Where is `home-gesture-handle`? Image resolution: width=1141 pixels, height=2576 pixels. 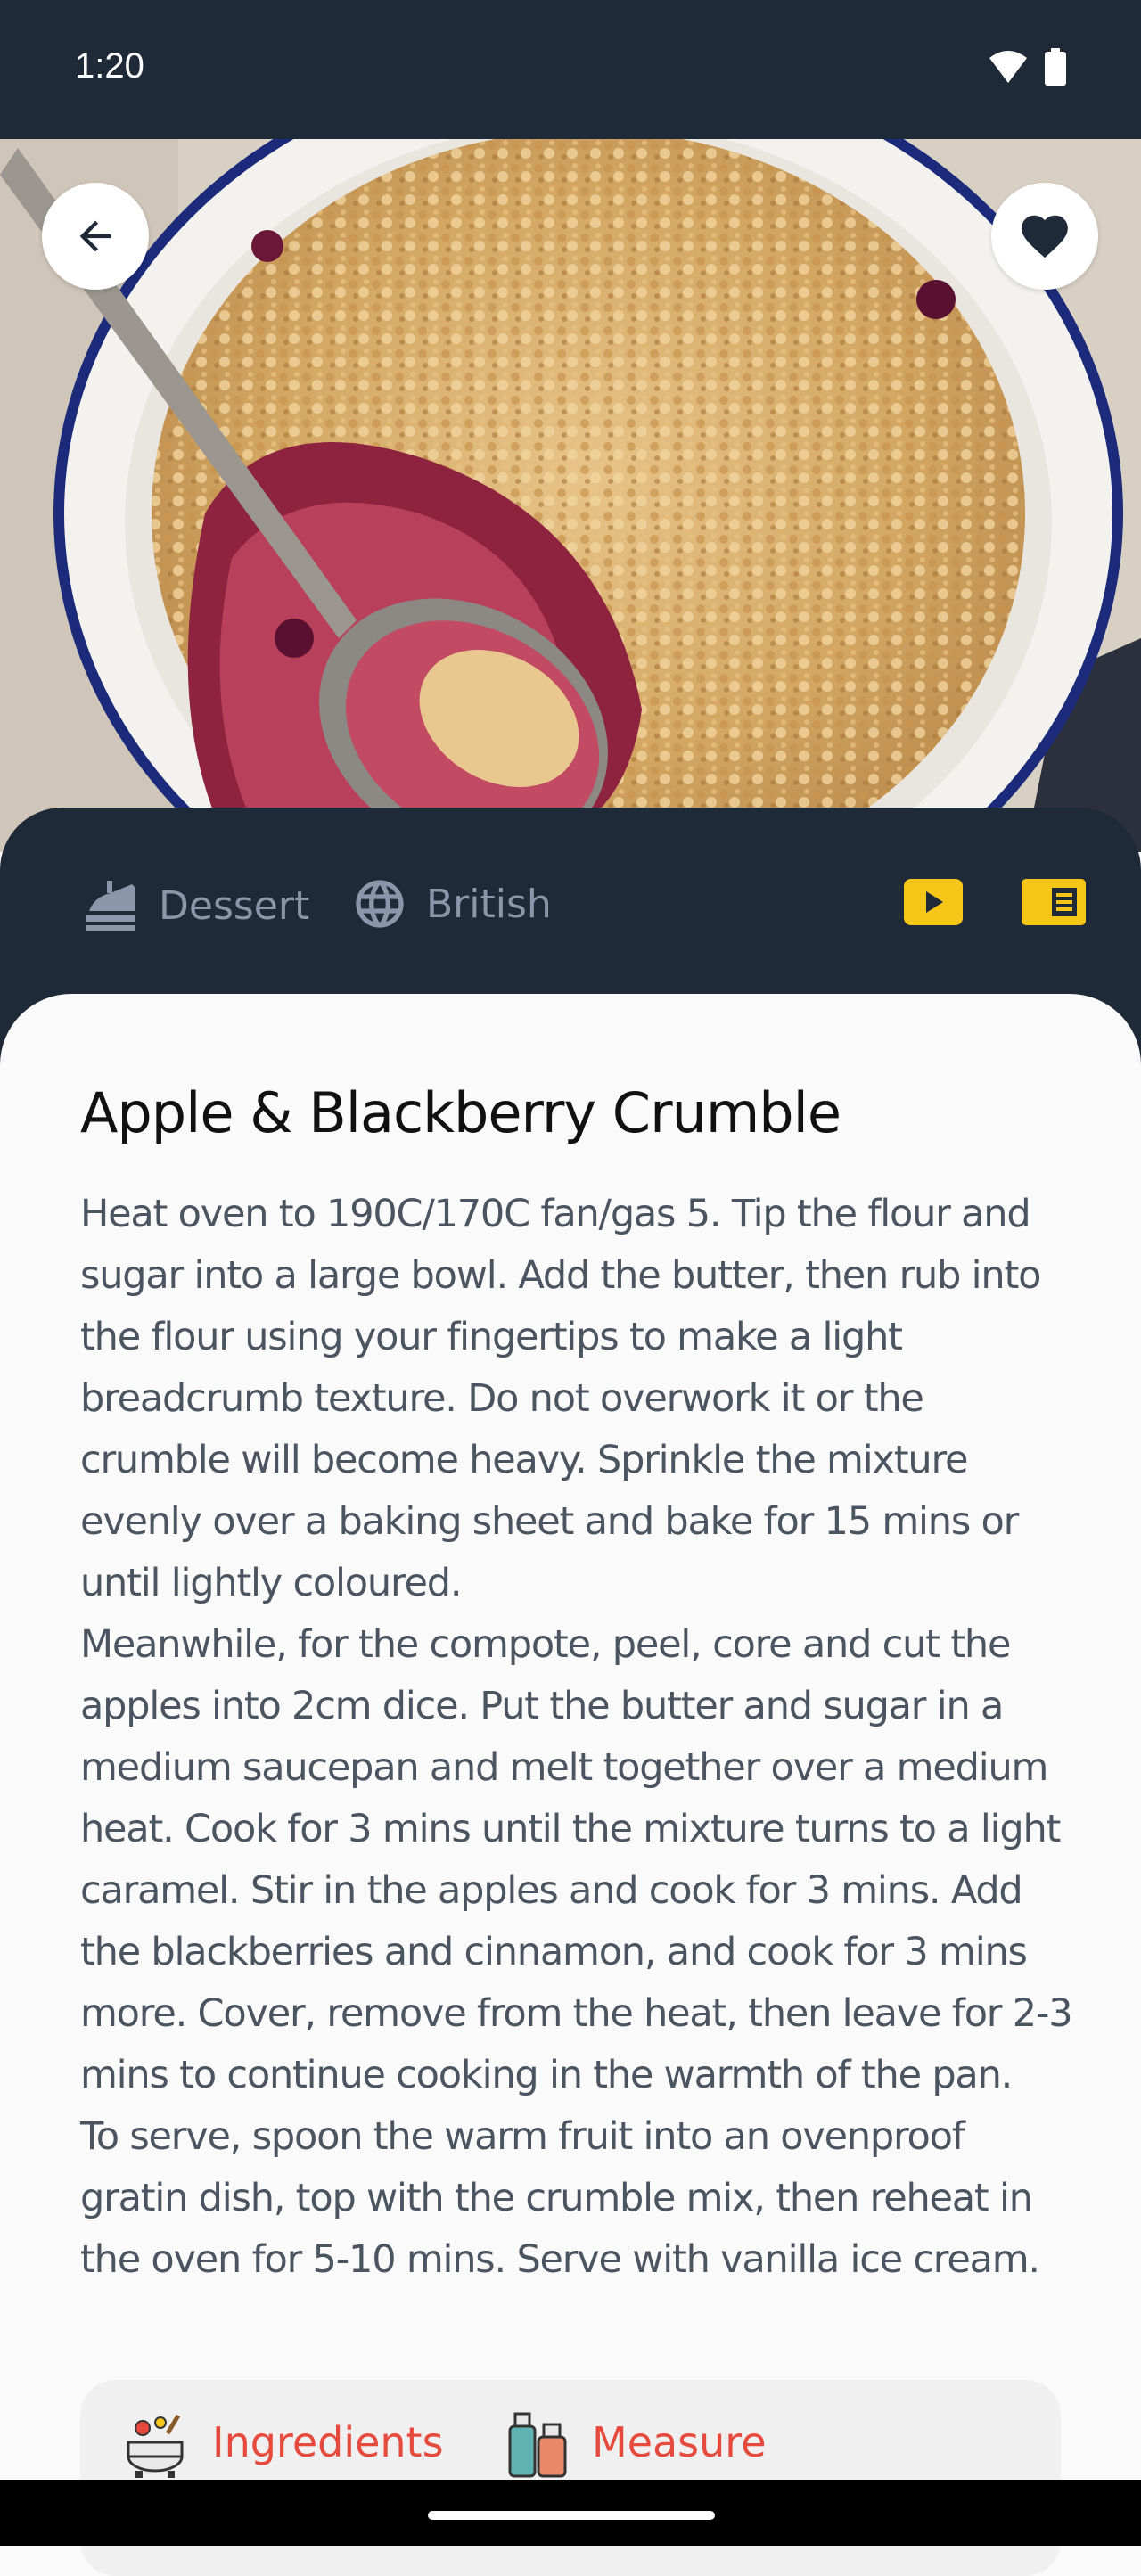
home-gesture-handle is located at coordinates (571, 2515).